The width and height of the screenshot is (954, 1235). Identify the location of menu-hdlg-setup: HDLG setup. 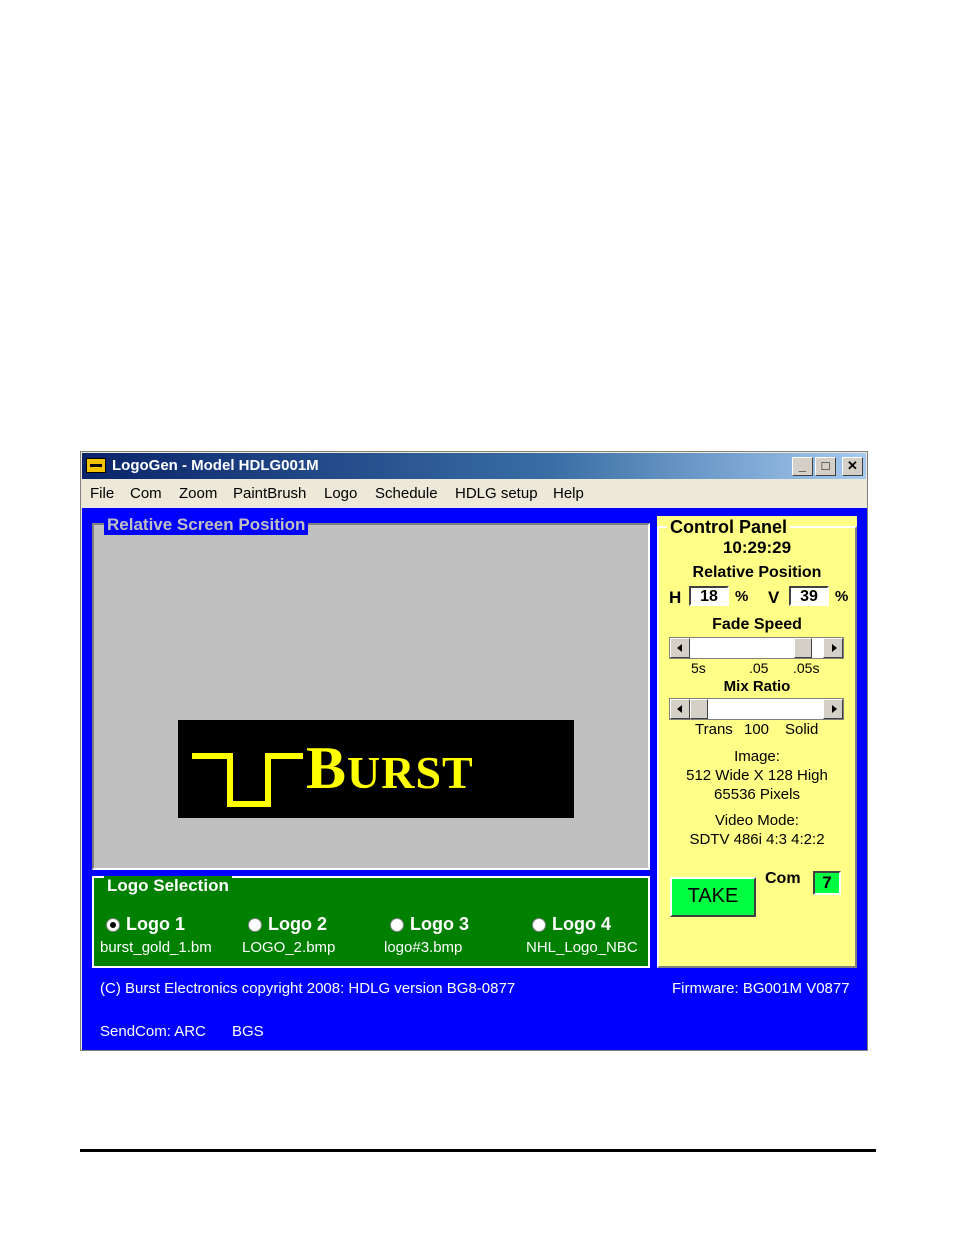
(496, 493).